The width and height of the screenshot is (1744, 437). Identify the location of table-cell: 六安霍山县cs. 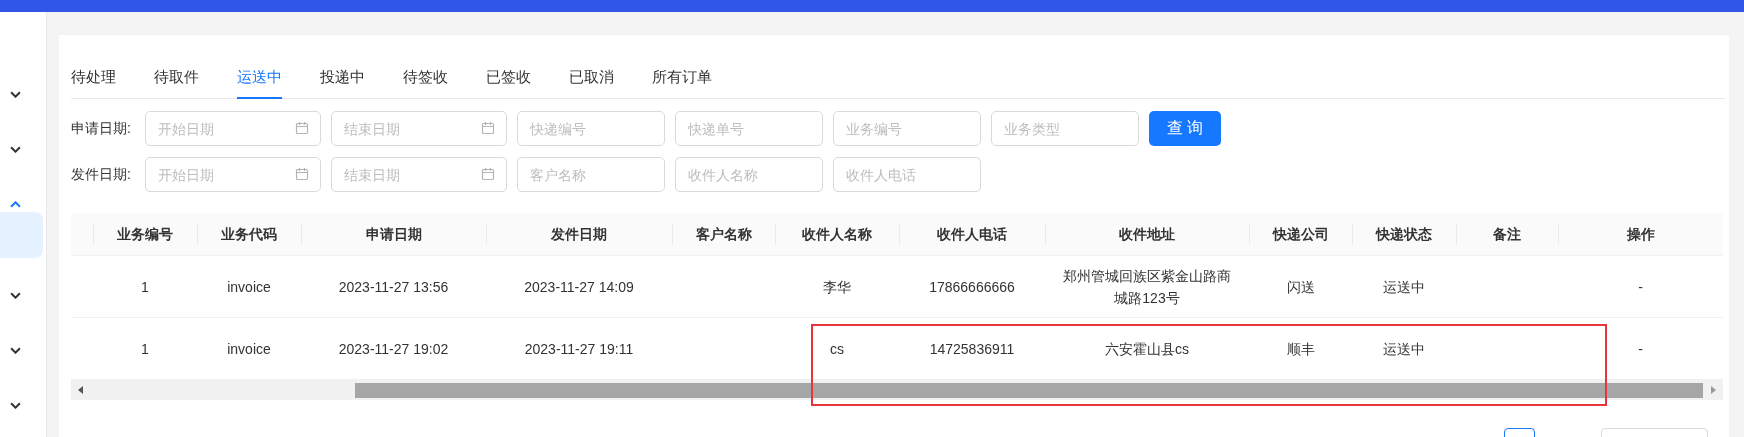
(1147, 348).